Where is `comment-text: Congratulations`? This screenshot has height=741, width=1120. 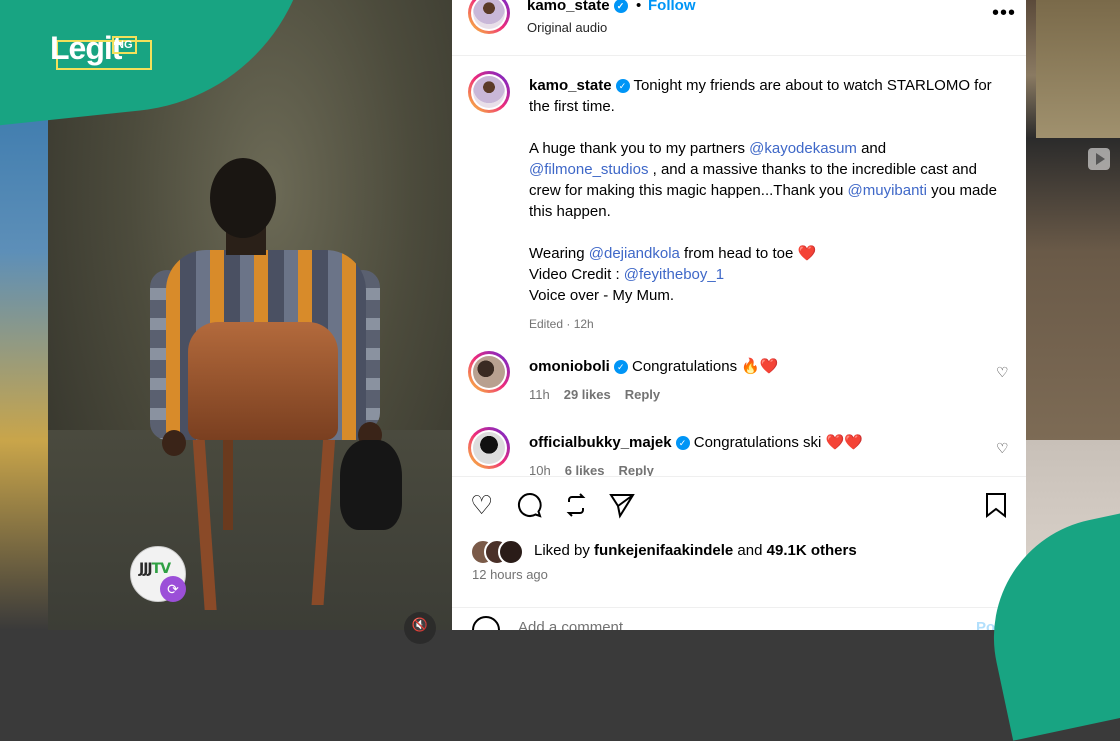
comment-text: Congratulations is located at coordinates (685, 366).